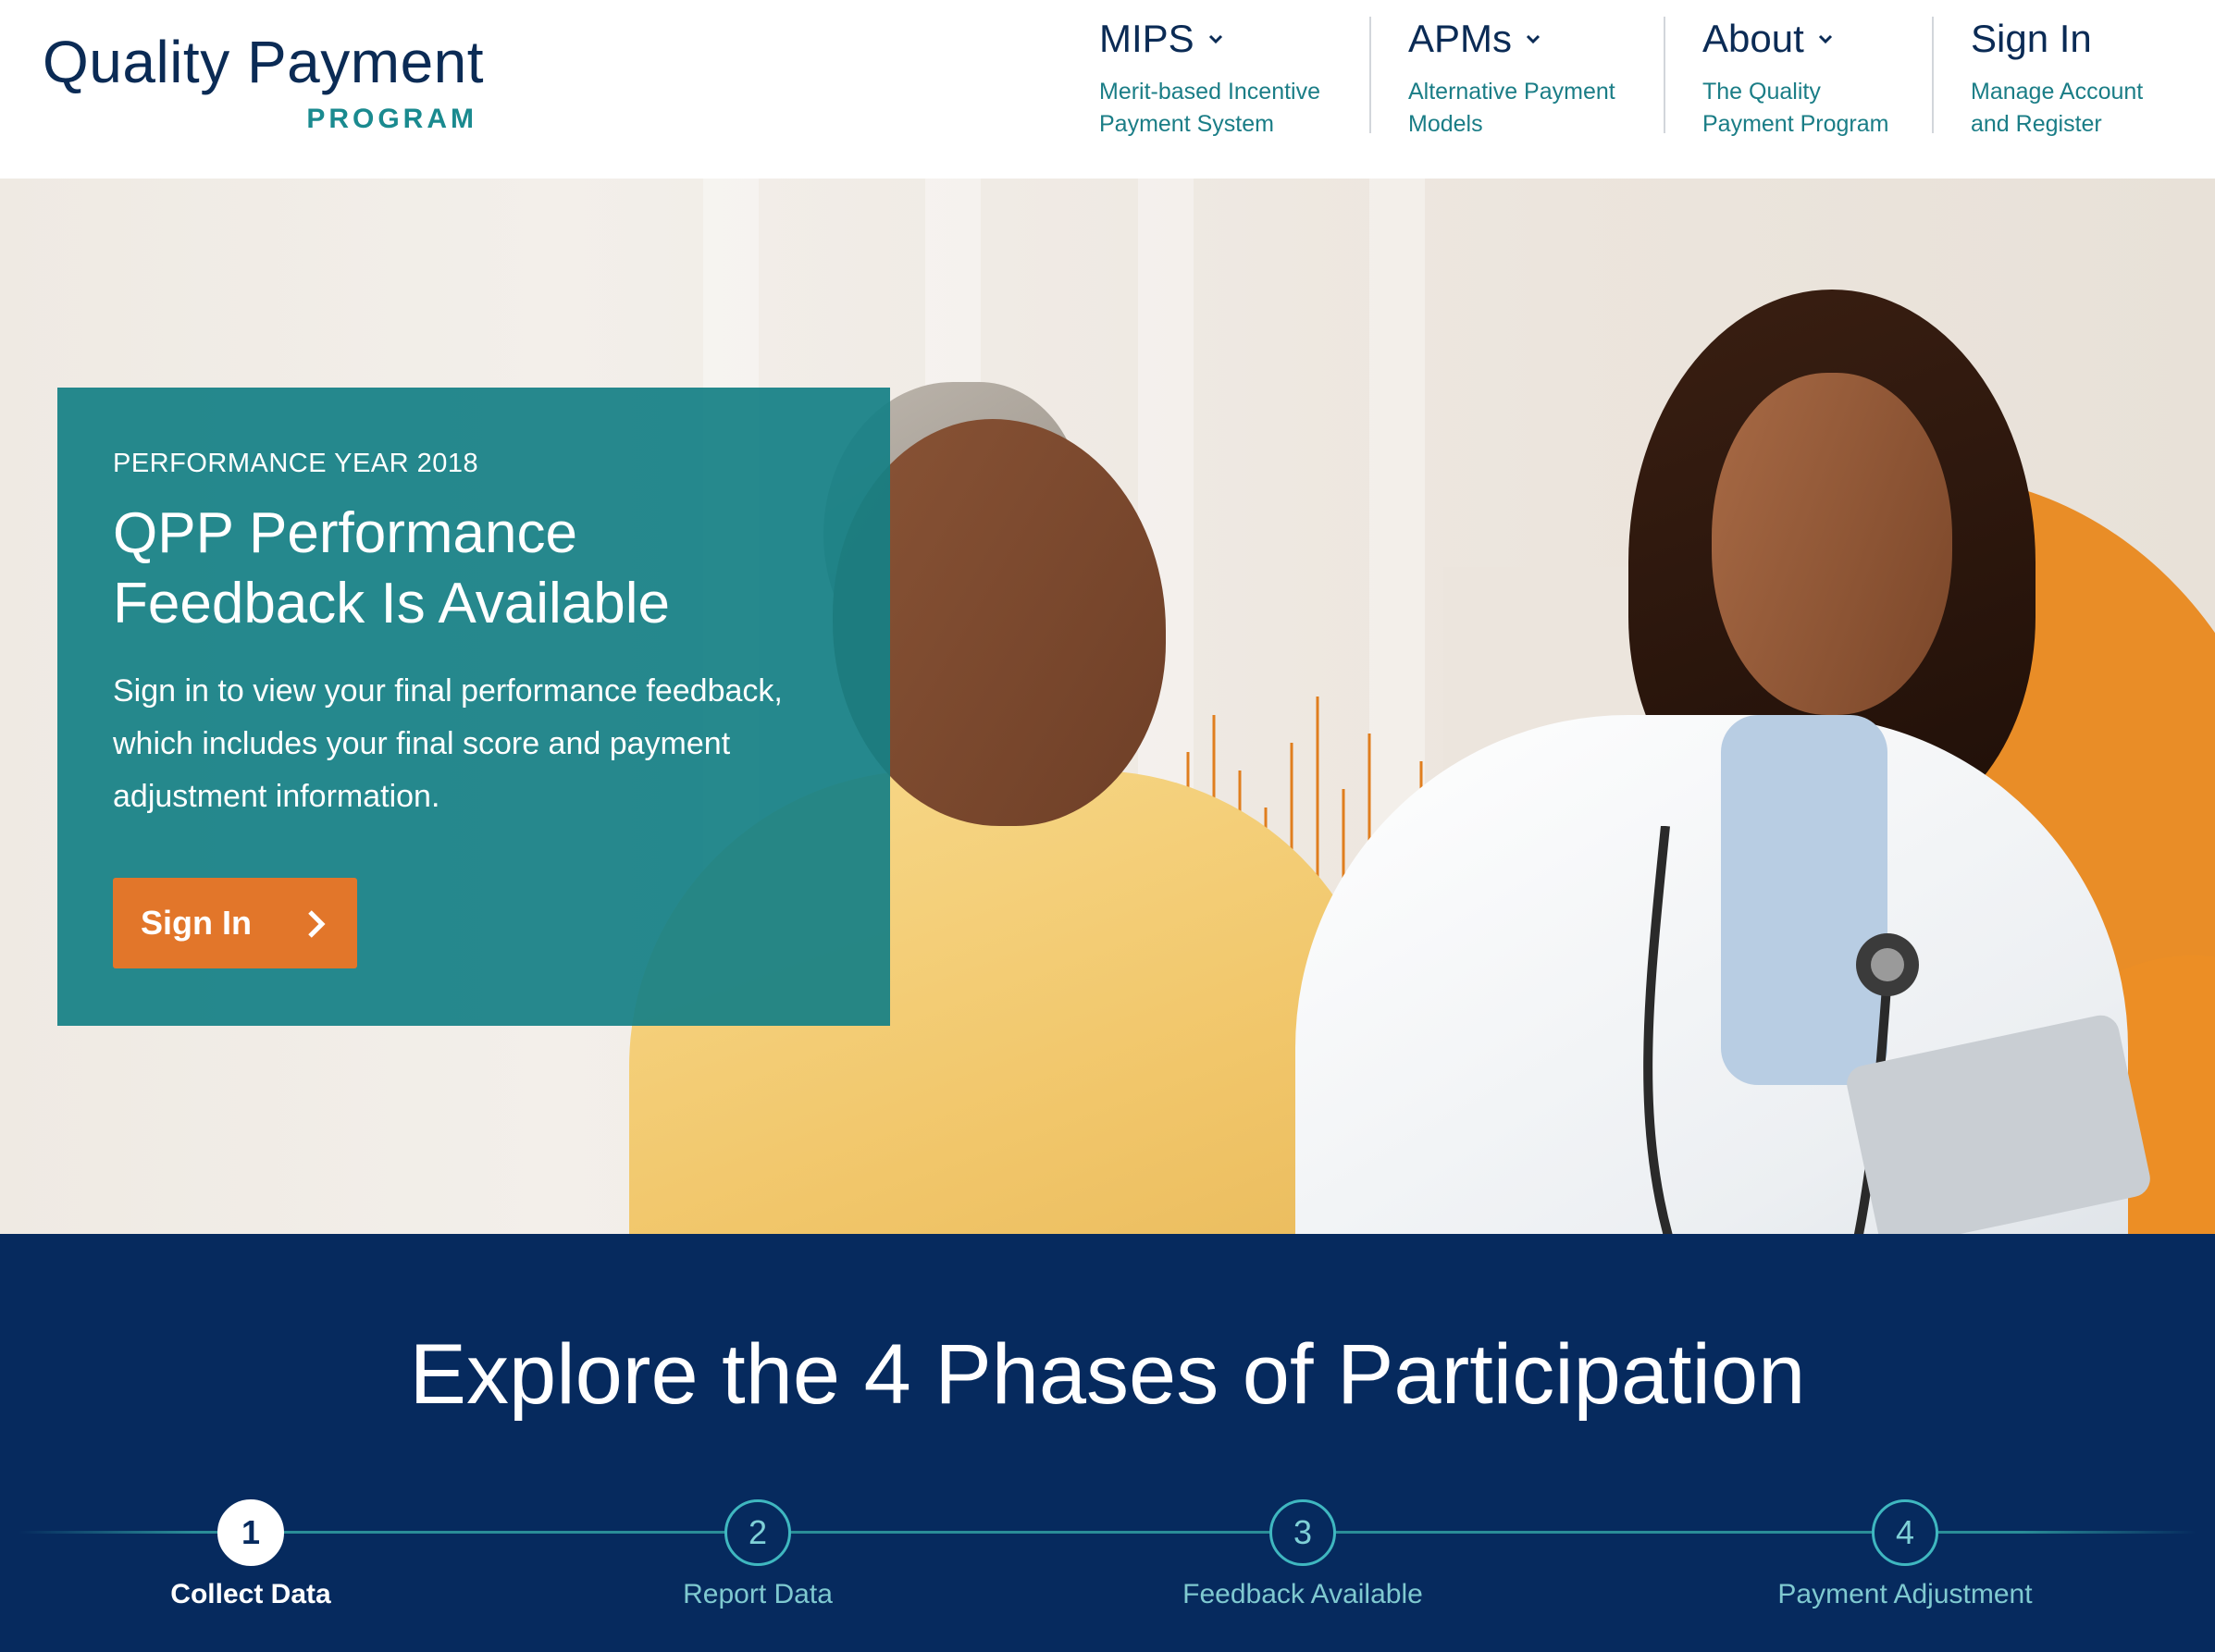  I want to click on chevron-right-icon, so click(317, 924).